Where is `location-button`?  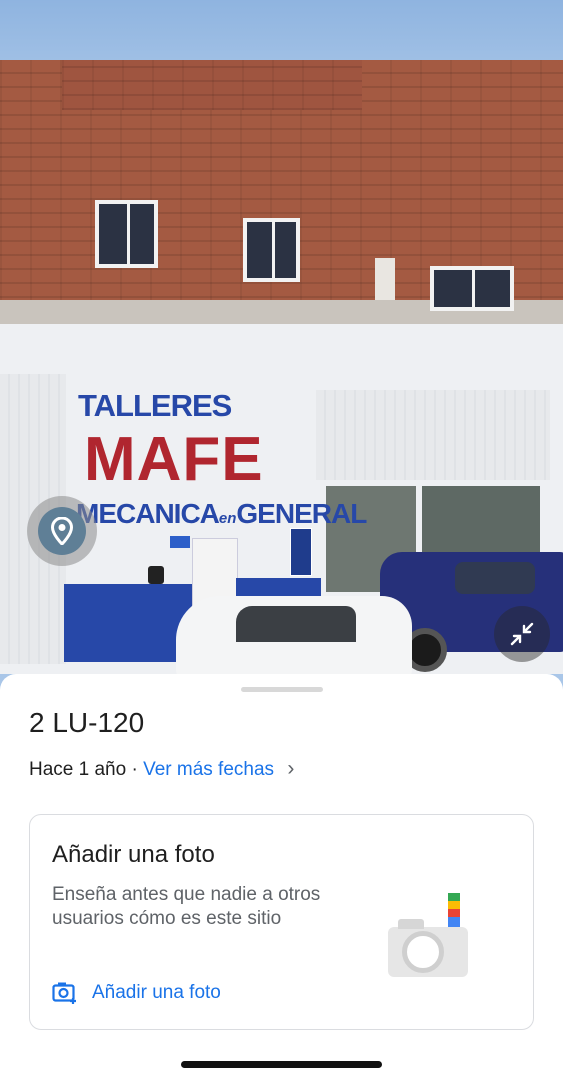
location-button is located at coordinates (62, 531).